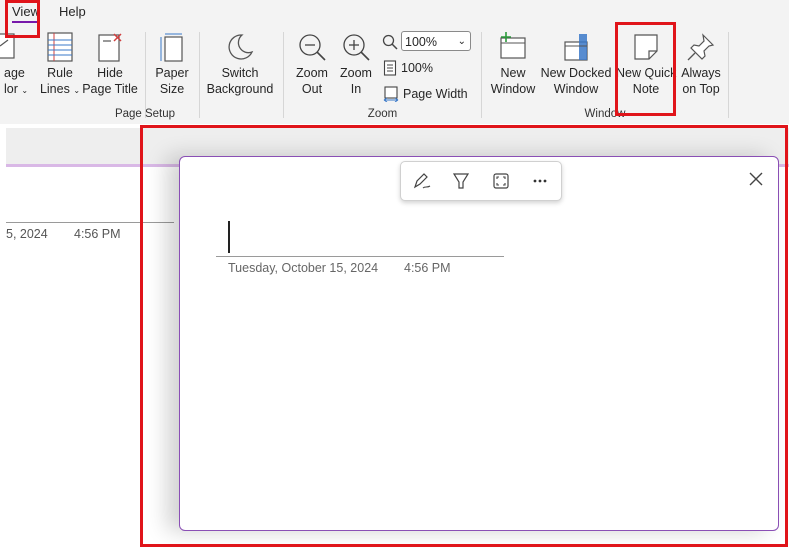 The image size is (789, 548). What do you see at coordinates (576, 73) in the screenshot?
I see `new-docked-window-label-1: New Docked` at bounding box center [576, 73].